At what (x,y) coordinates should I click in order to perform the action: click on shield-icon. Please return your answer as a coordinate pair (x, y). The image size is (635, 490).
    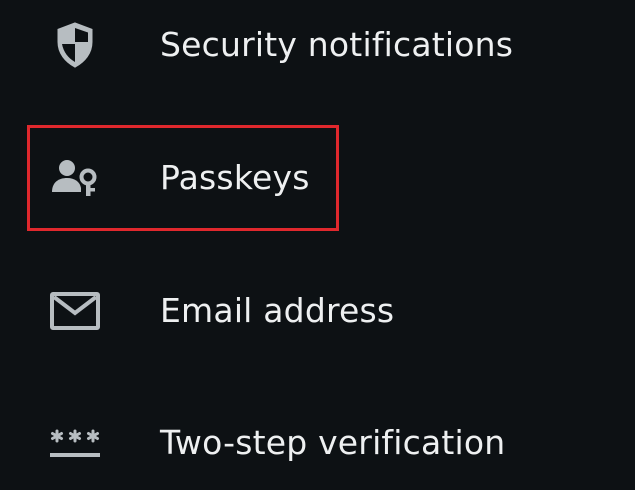
    Looking at the image, I should click on (75, 45).